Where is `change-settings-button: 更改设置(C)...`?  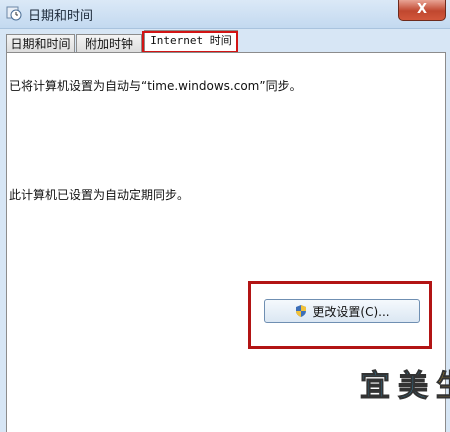 change-settings-button: 更改设置(C)... is located at coordinates (342, 311).